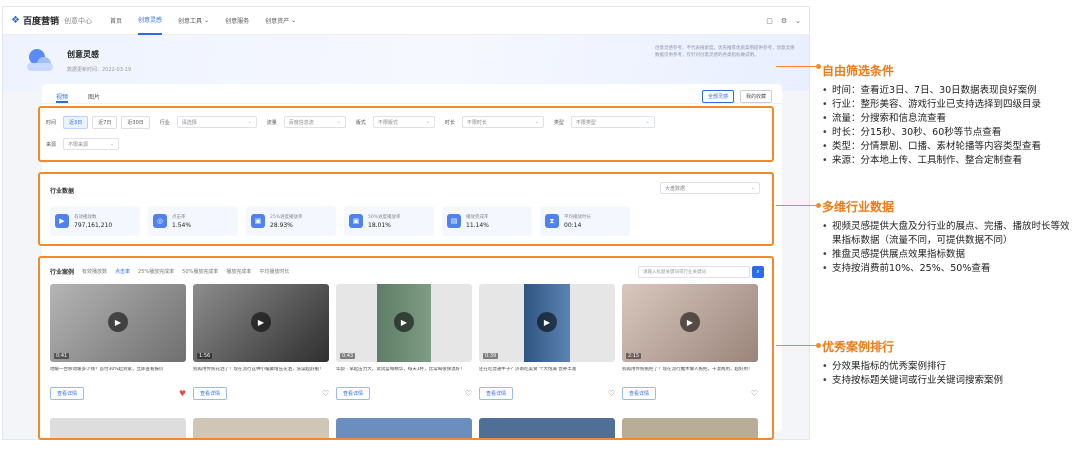  Describe the element at coordinates (51, 20) in the screenshot. I see `logo: ❖ 百度营销 创意中心` at that location.